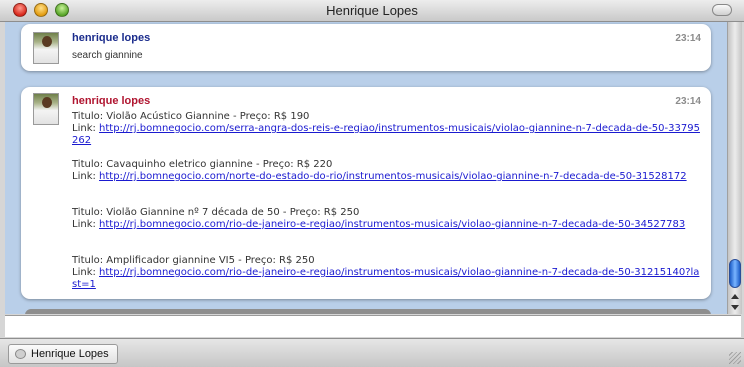 The image size is (744, 367). Describe the element at coordinates (735, 358) in the screenshot. I see `resize-grip-icon` at that location.